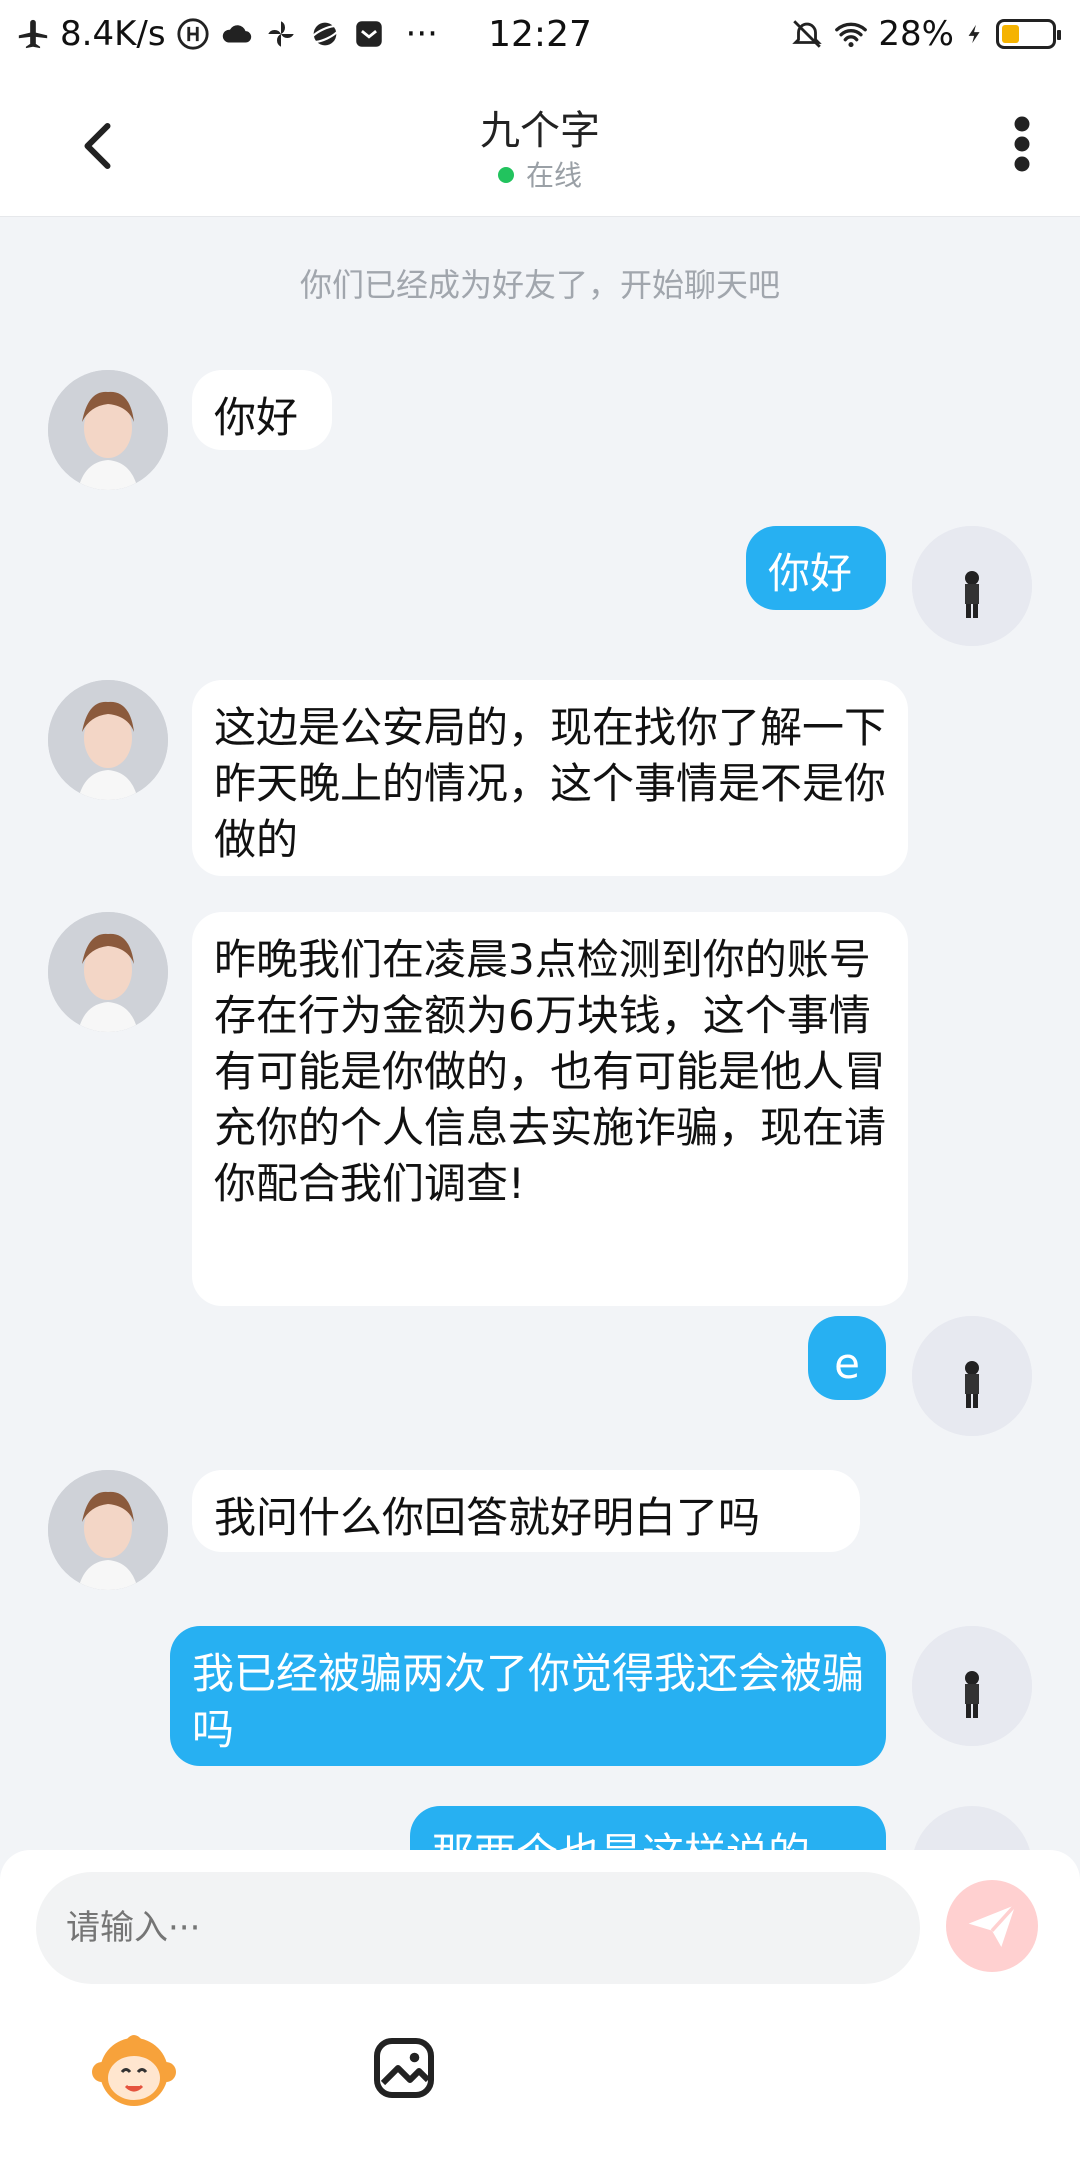 The width and height of the screenshot is (1080, 2160). What do you see at coordinates (526, 1511) in the screenshot?
I see `message-bubble-incoming: 我问什么你回答就好明白了吗` at bounding box center [526, 1511].